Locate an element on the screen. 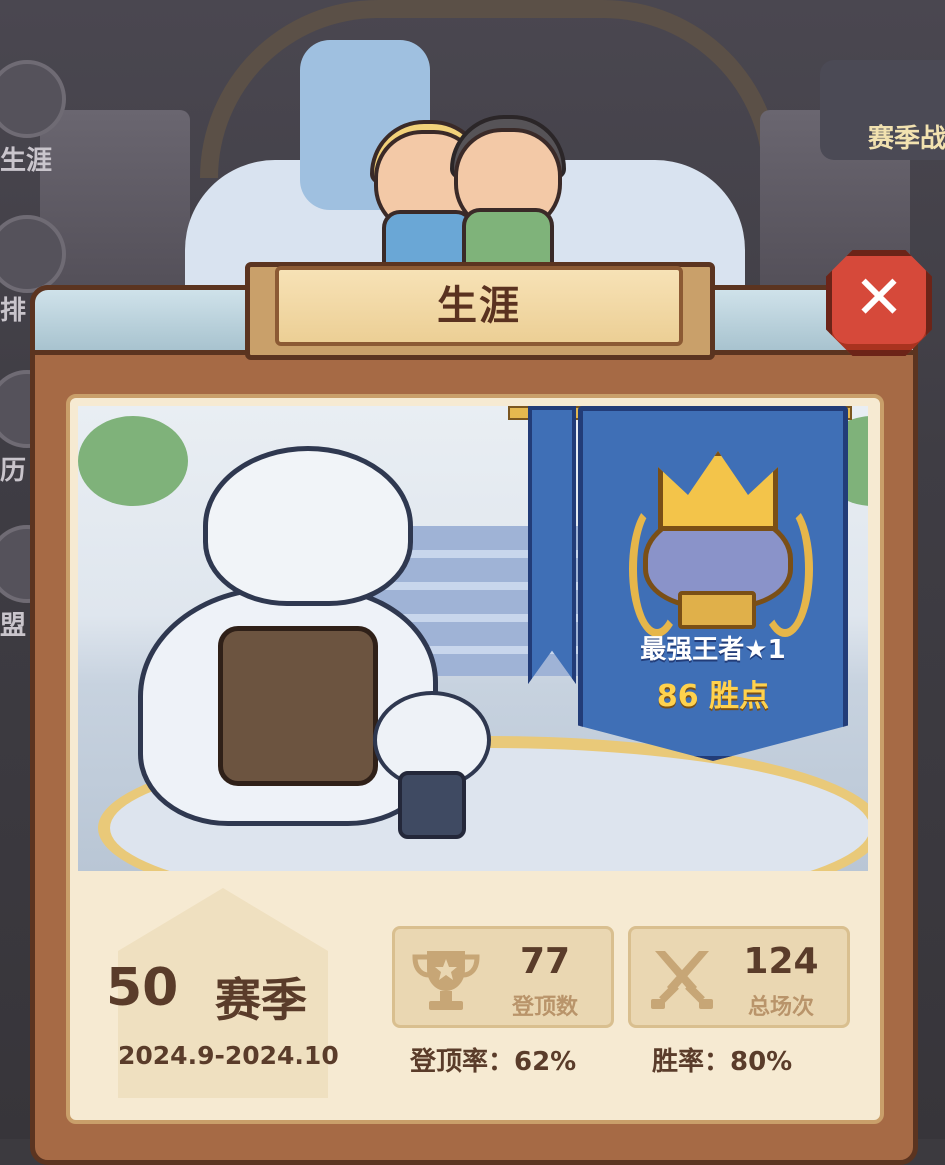 This screenshot has width=945, height=1165. side-label-career: 生涯 is located at coordinates (26, 161).